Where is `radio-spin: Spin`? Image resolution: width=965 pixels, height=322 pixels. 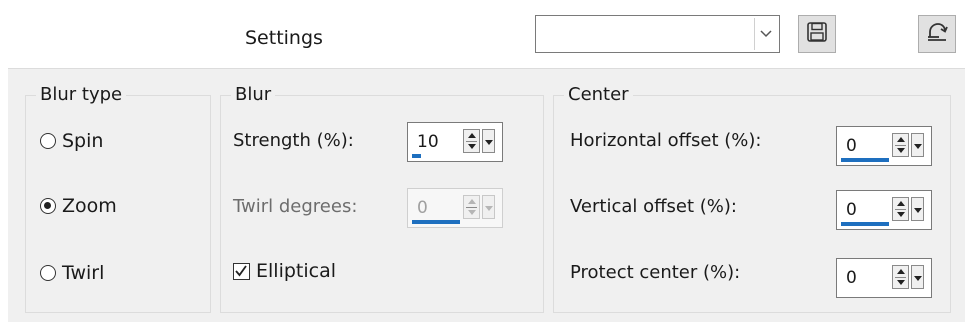
radio-spin: Spin is located at coordinates (71, 141).